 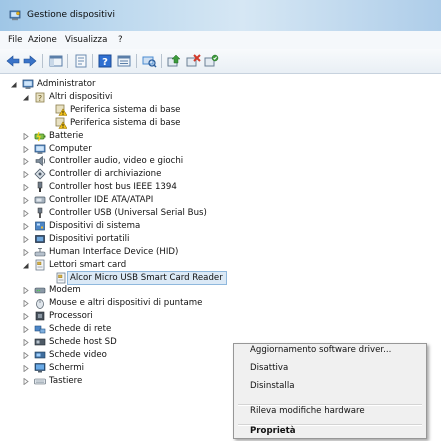 I want to click on warning-device-icon, so click(x=61, y=110).